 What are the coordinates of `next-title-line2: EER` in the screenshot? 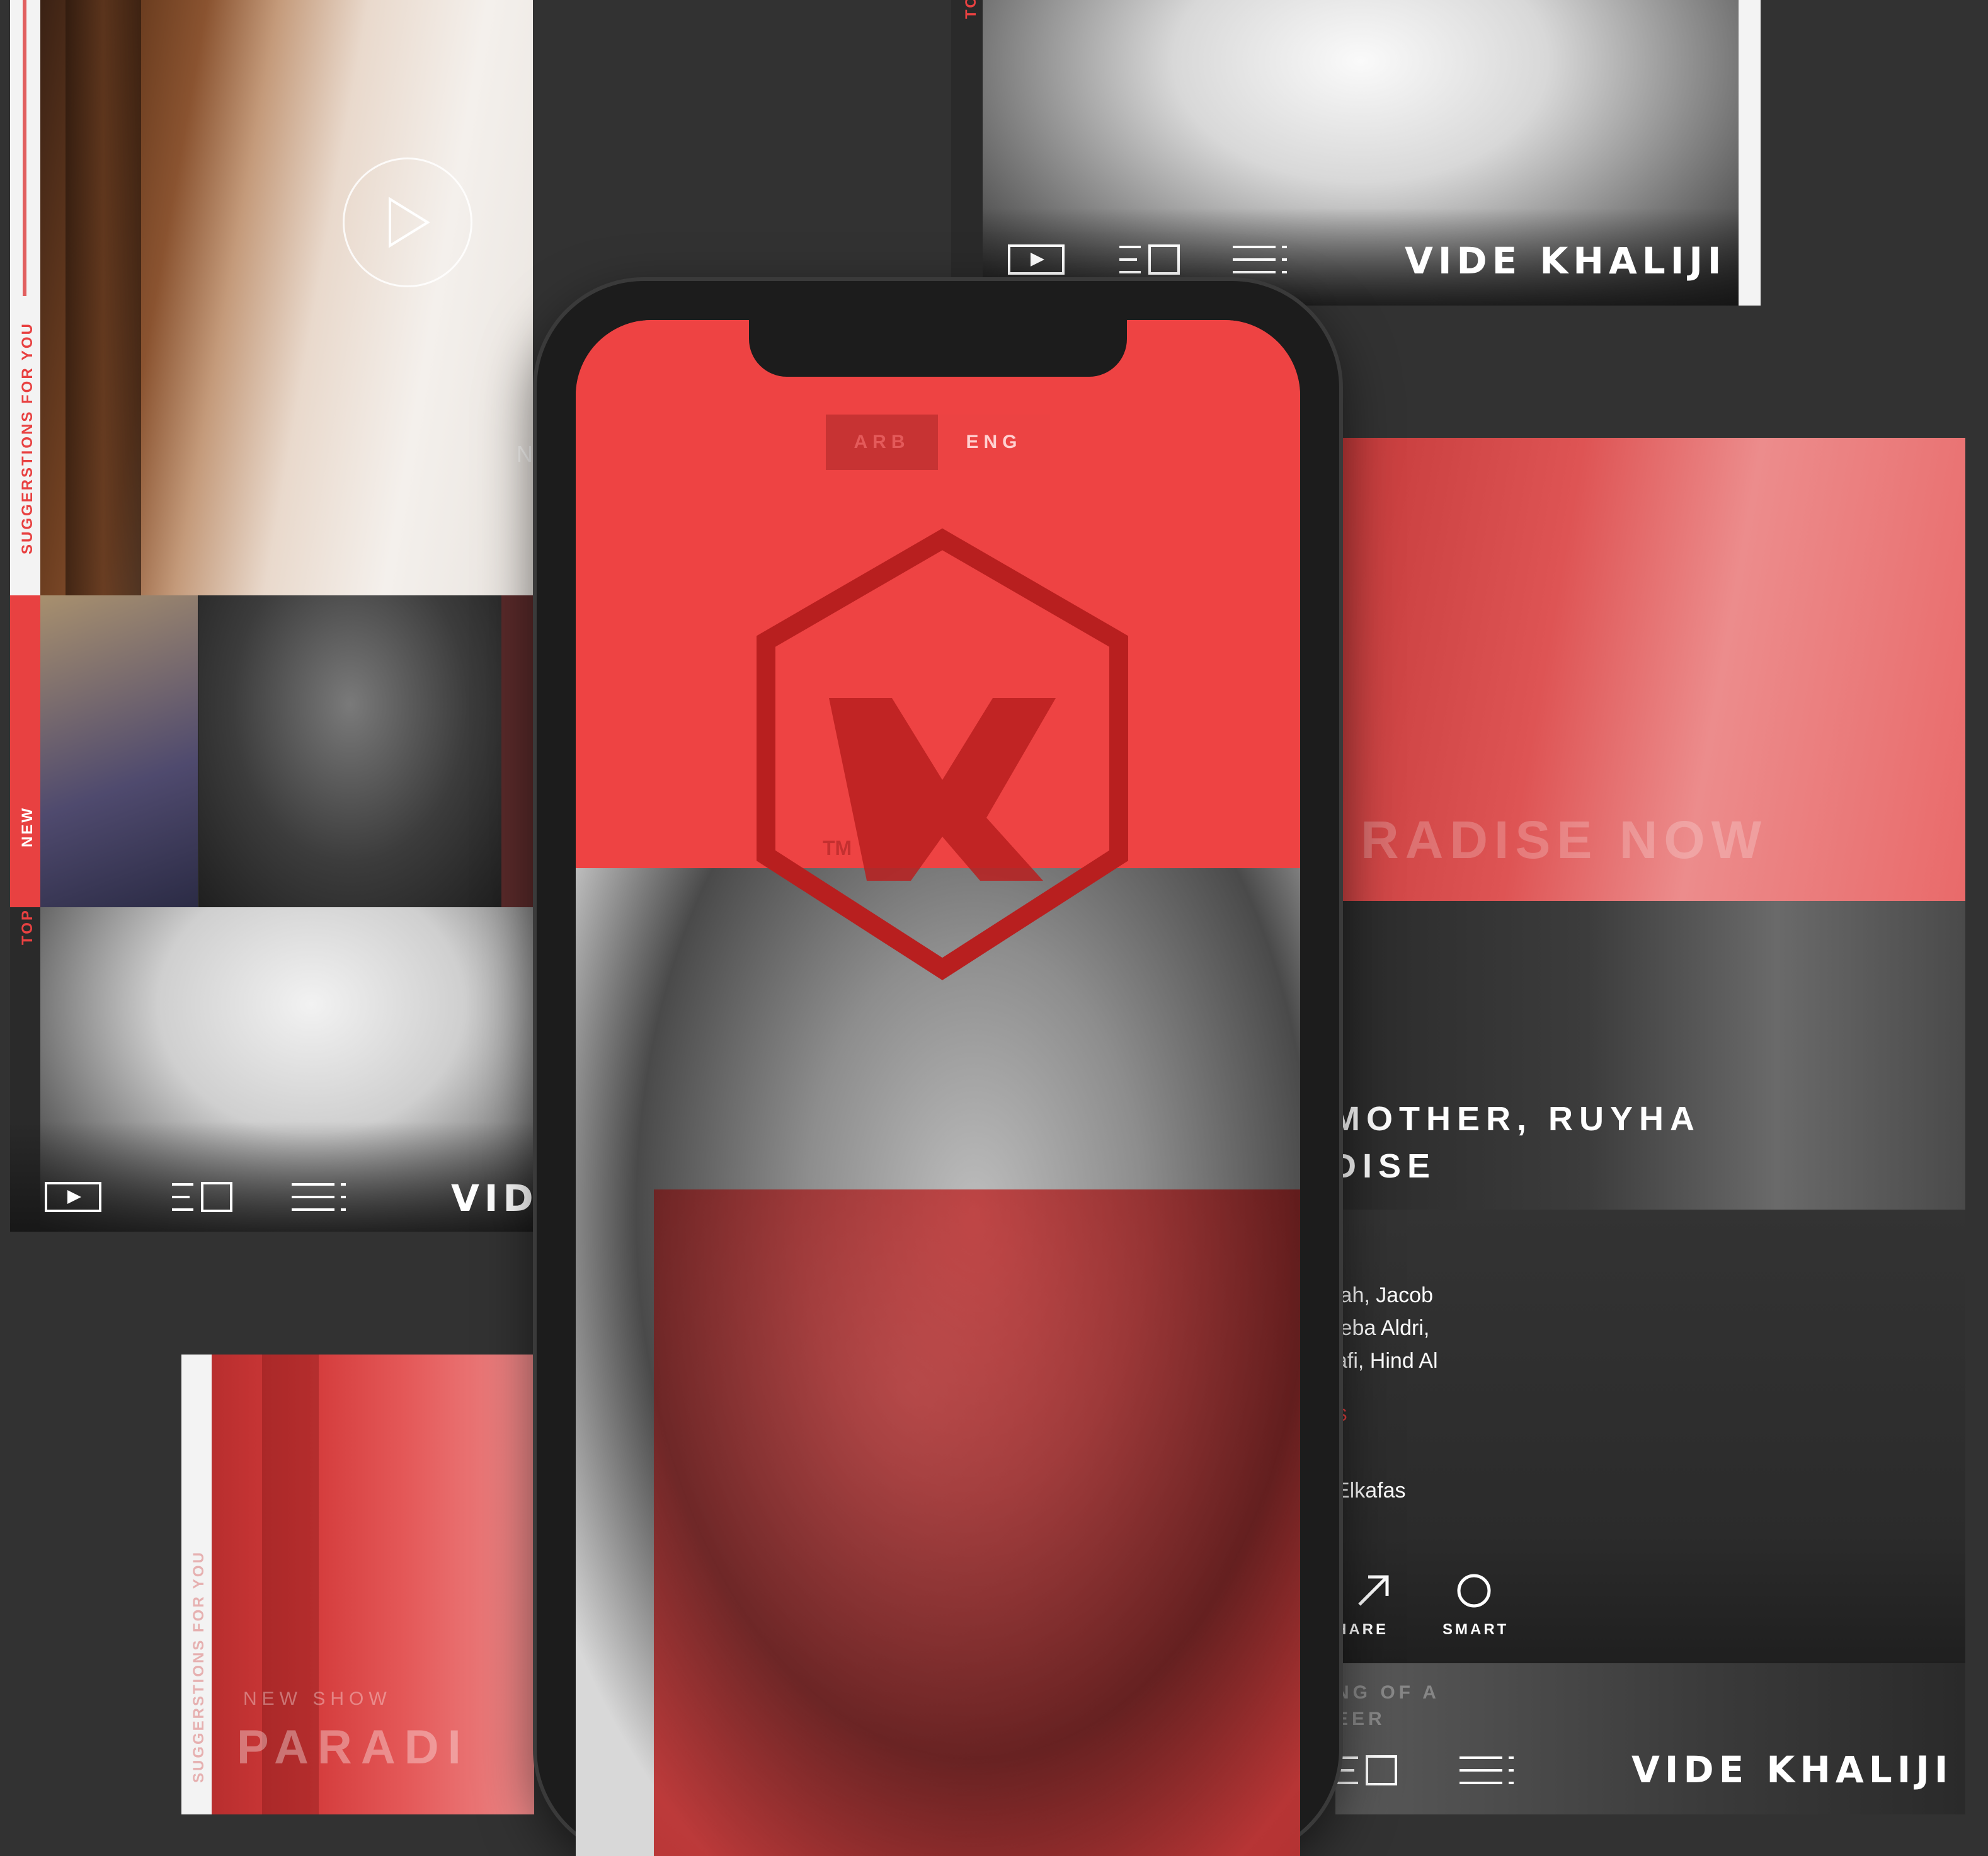 It's located at (1360, 1719).